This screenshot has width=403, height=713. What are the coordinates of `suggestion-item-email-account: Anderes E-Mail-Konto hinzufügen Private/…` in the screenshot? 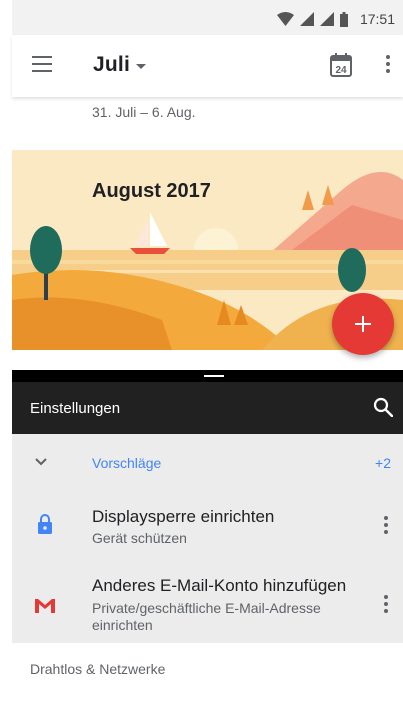 It's located at (207, 603).